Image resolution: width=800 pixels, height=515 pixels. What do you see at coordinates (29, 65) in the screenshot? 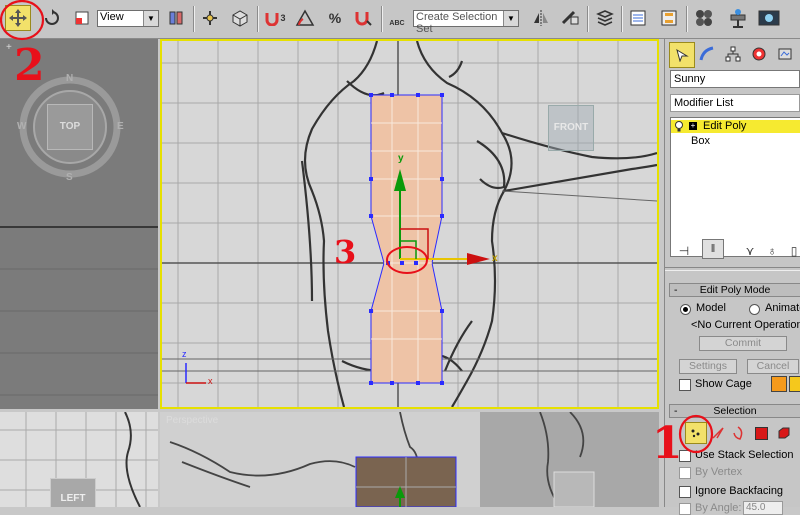
I see `annotation-2: 2` at bounding box center [29, 65].